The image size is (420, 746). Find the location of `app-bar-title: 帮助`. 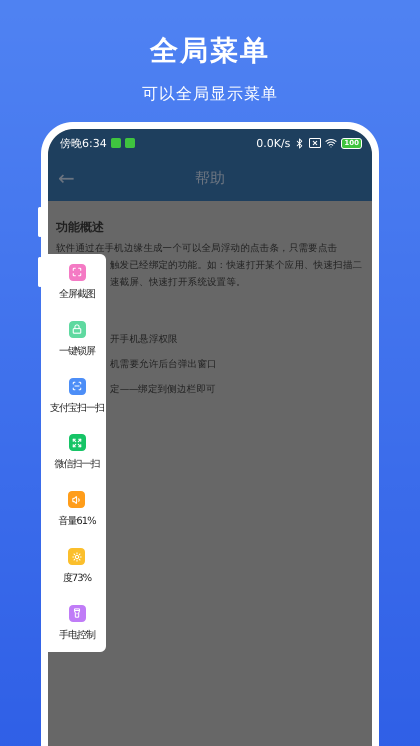

app-bar-title: 帮助 is located at coordinates (210, 178).